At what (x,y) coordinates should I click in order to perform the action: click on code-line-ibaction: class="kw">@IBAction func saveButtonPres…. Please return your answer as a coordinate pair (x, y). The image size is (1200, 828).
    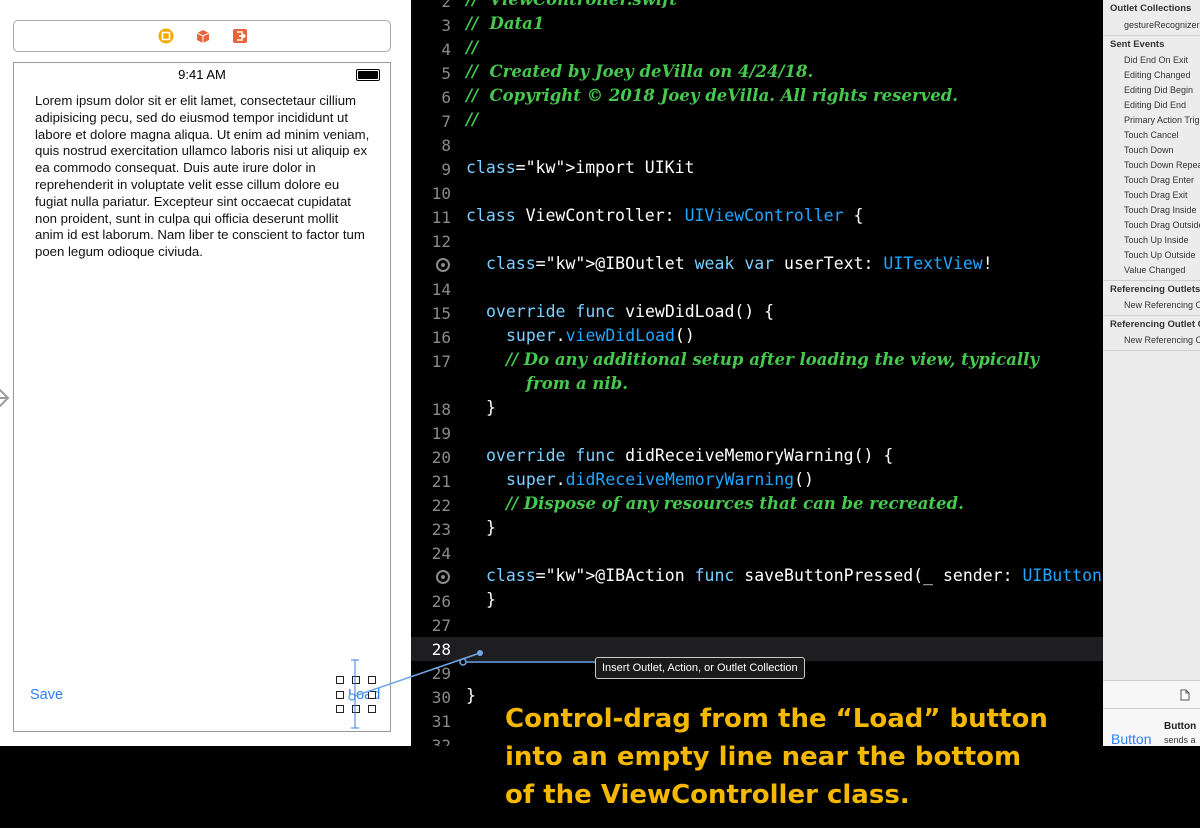
    Looking at the image, I should click on (794, 575).